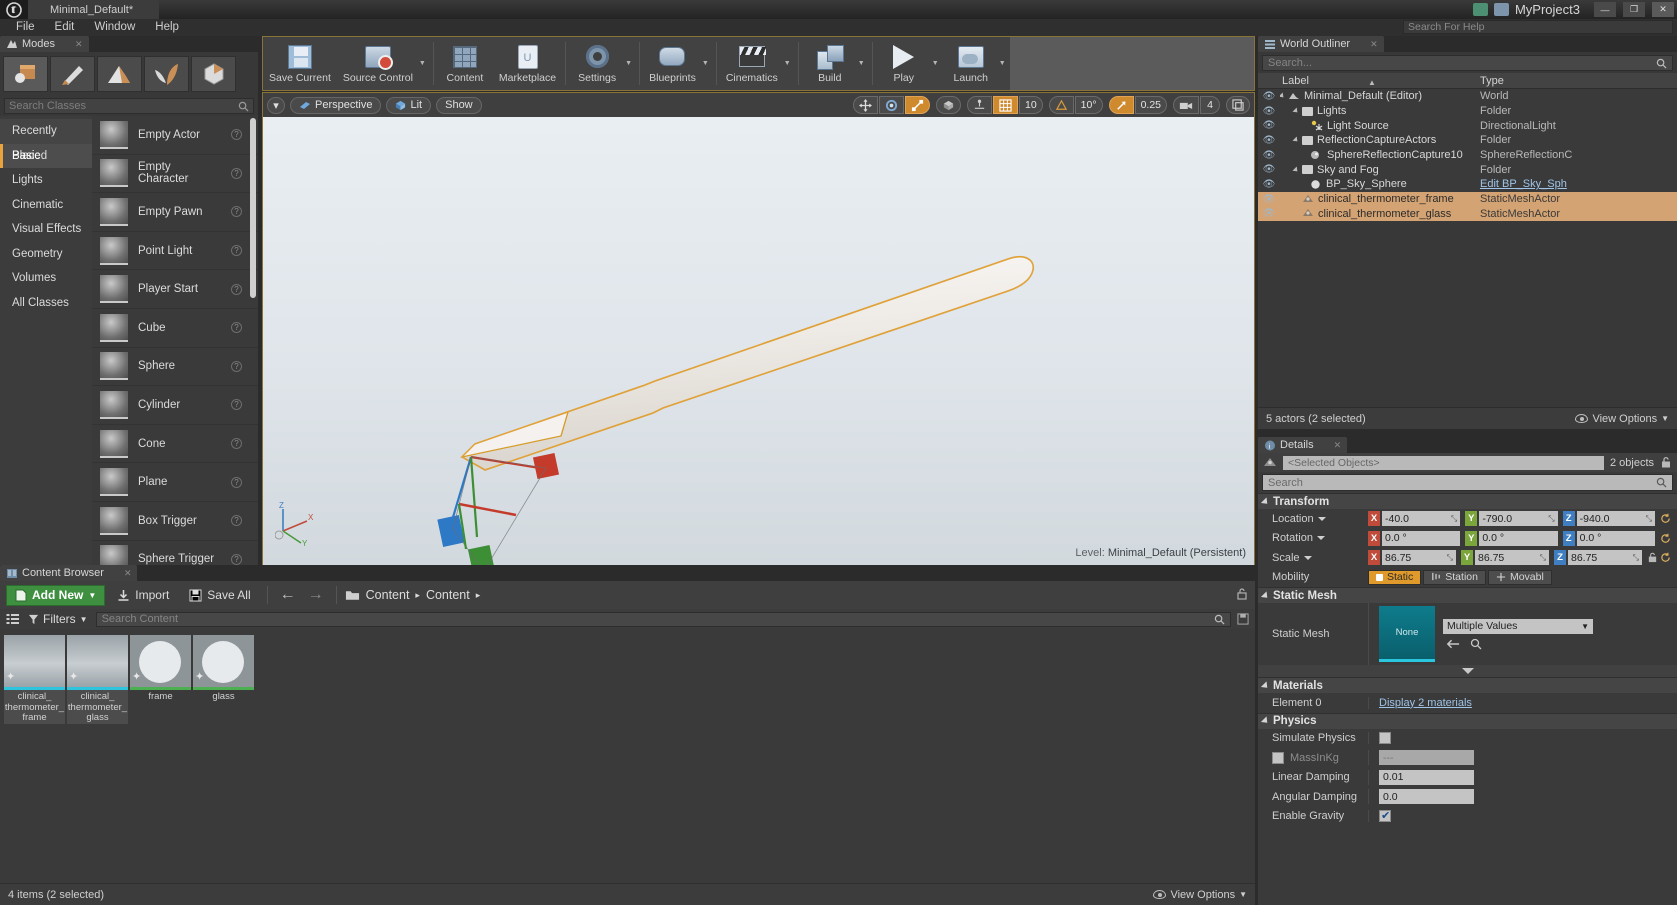 This screenshot has width=1677, height=905. I want to click on toolbar-marketplace-button: Marketplace, so click(527, 63).